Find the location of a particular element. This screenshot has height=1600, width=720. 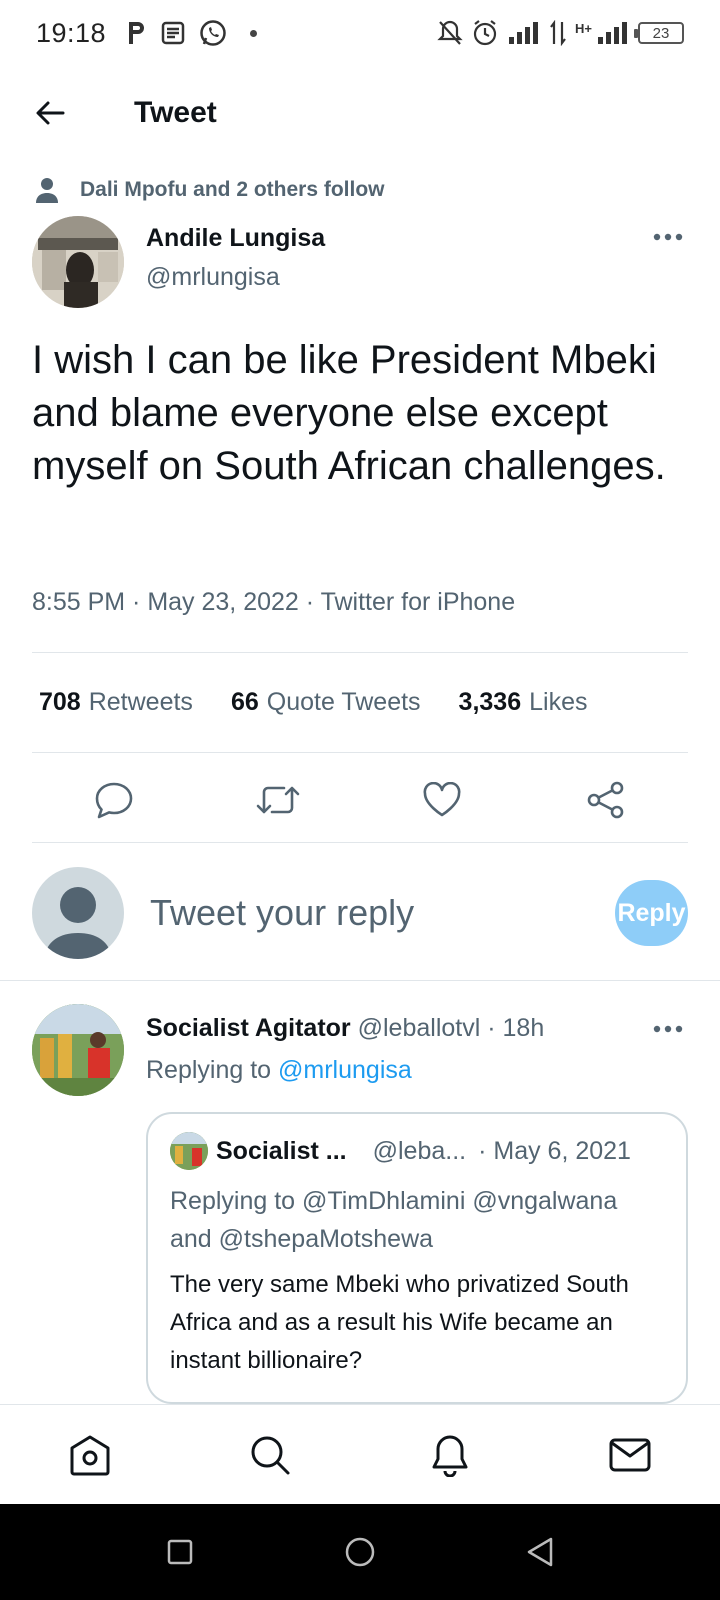

system-back-button is located at coordinates (540, 1552).